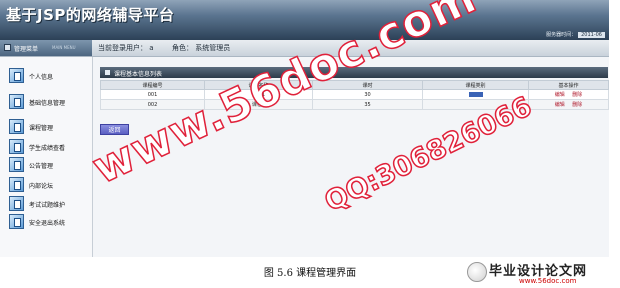  I want to click on column-header: 课程类别, so click(475, 85).